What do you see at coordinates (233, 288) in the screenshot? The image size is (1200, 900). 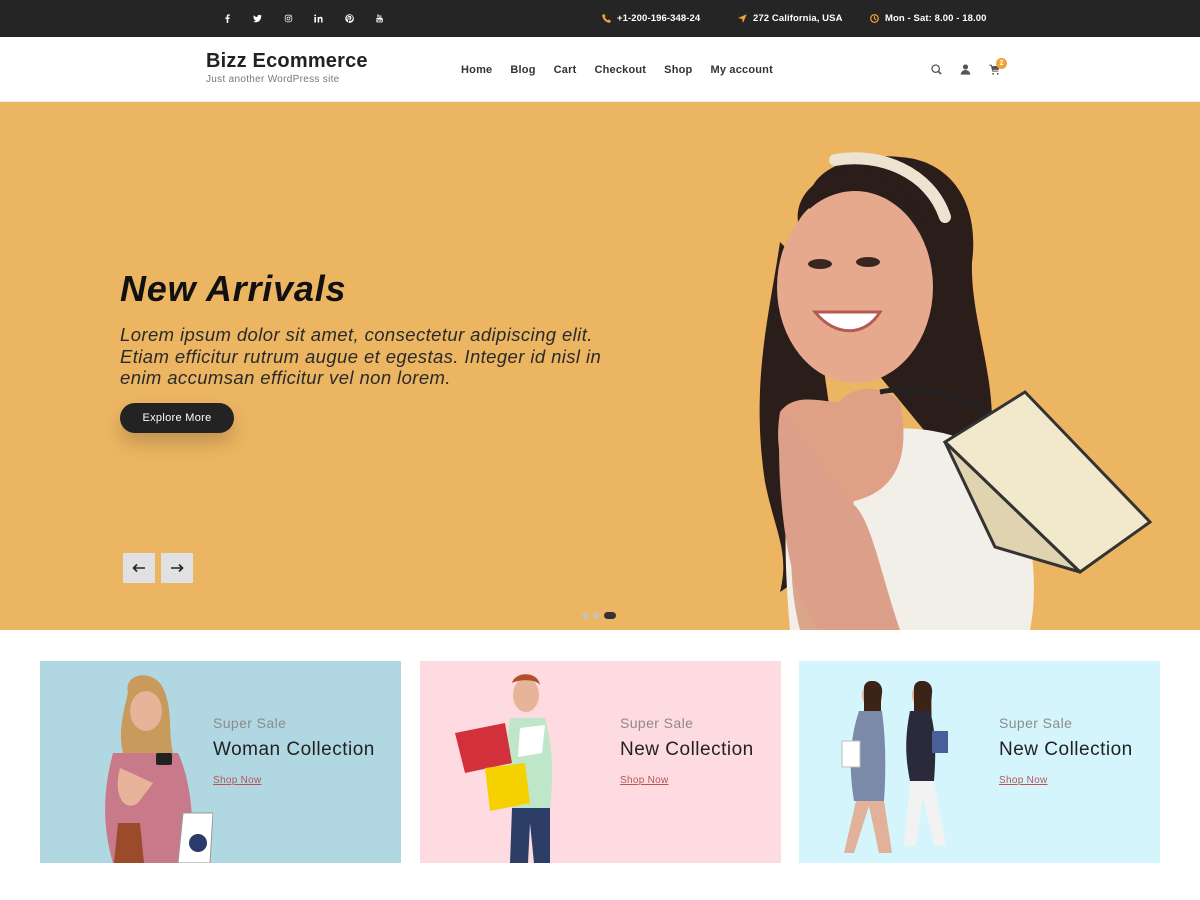 I see `hero-title: New Arrivals` at bounding box center [233, 288].